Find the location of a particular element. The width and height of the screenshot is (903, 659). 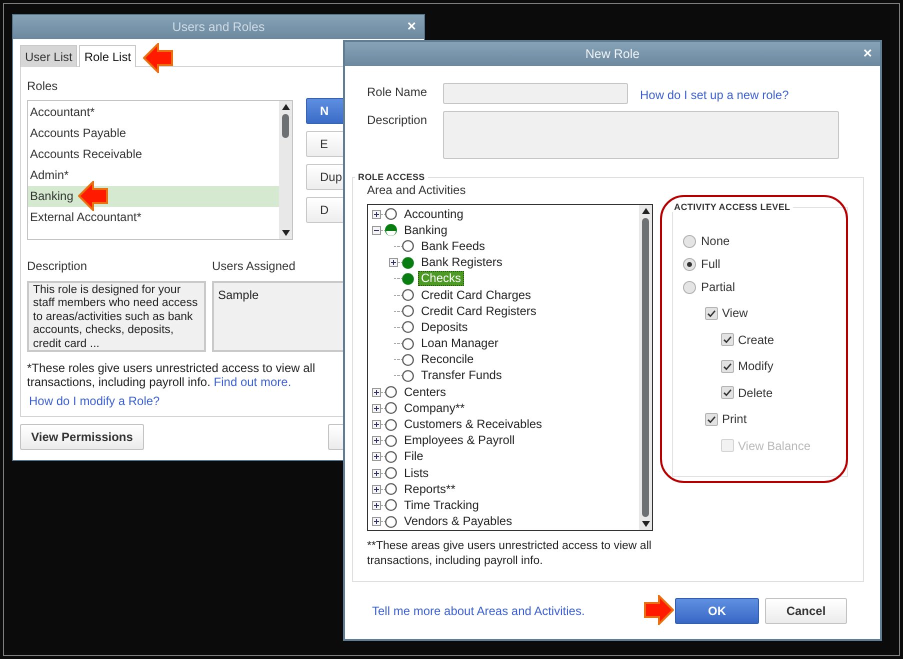

role-item: Accounts Receivable is located at coordinates (153, 154).